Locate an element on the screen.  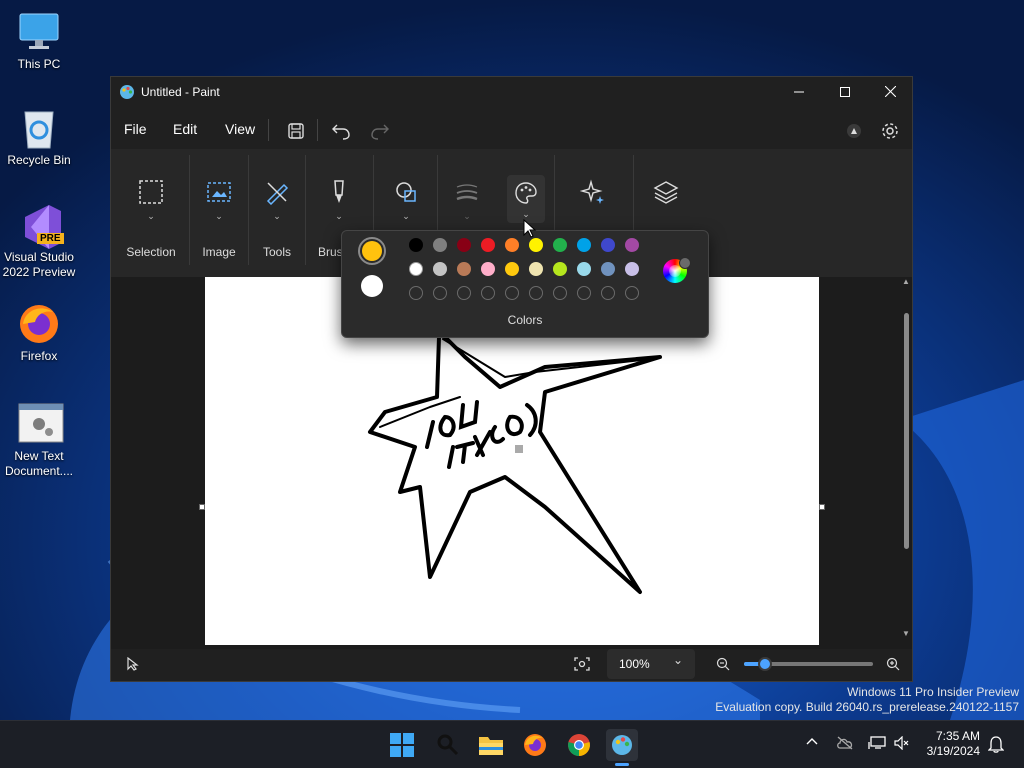
scroll-thumb is located at coordinates (906, 431).